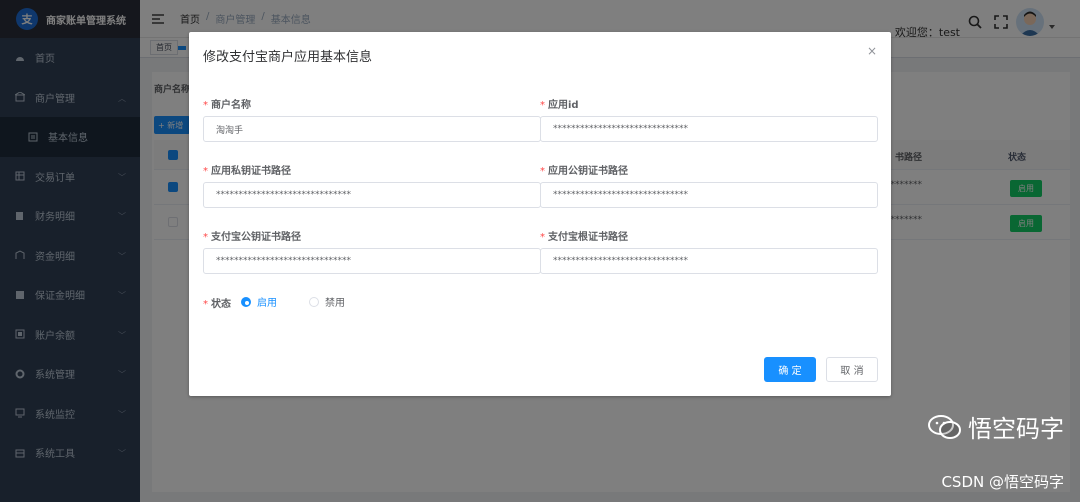 The image size is (1080, 502). What do you see at coordinates (709, 129) in the screenshot?
I see `app-id-input: ******************************` at bounding box center [709, 129].